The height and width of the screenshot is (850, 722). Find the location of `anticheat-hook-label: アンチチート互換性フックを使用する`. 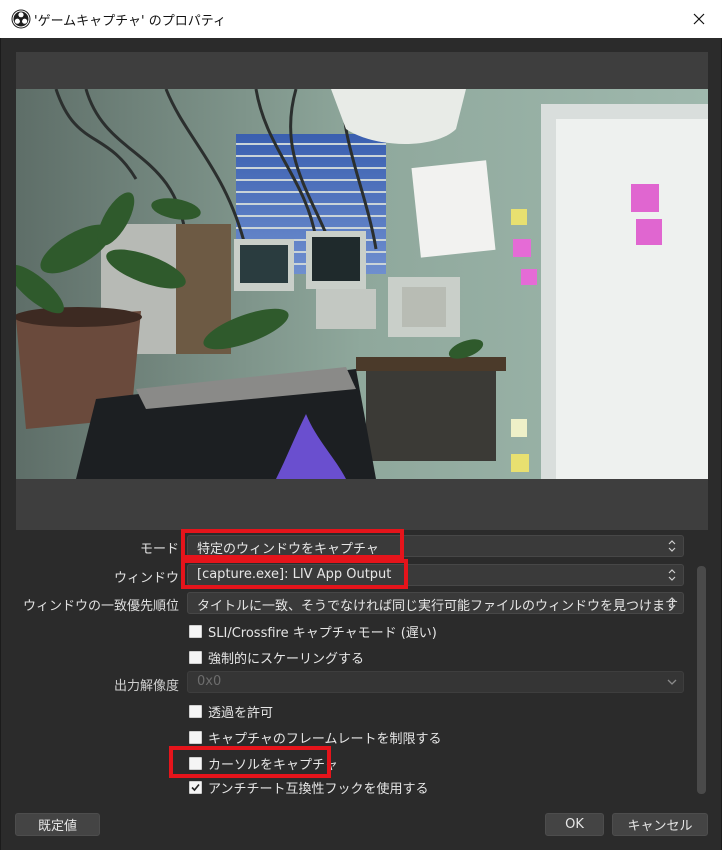

anticheat-hook-label: アンチチート互換性フックを使用する is located at coordinates (318, 788).